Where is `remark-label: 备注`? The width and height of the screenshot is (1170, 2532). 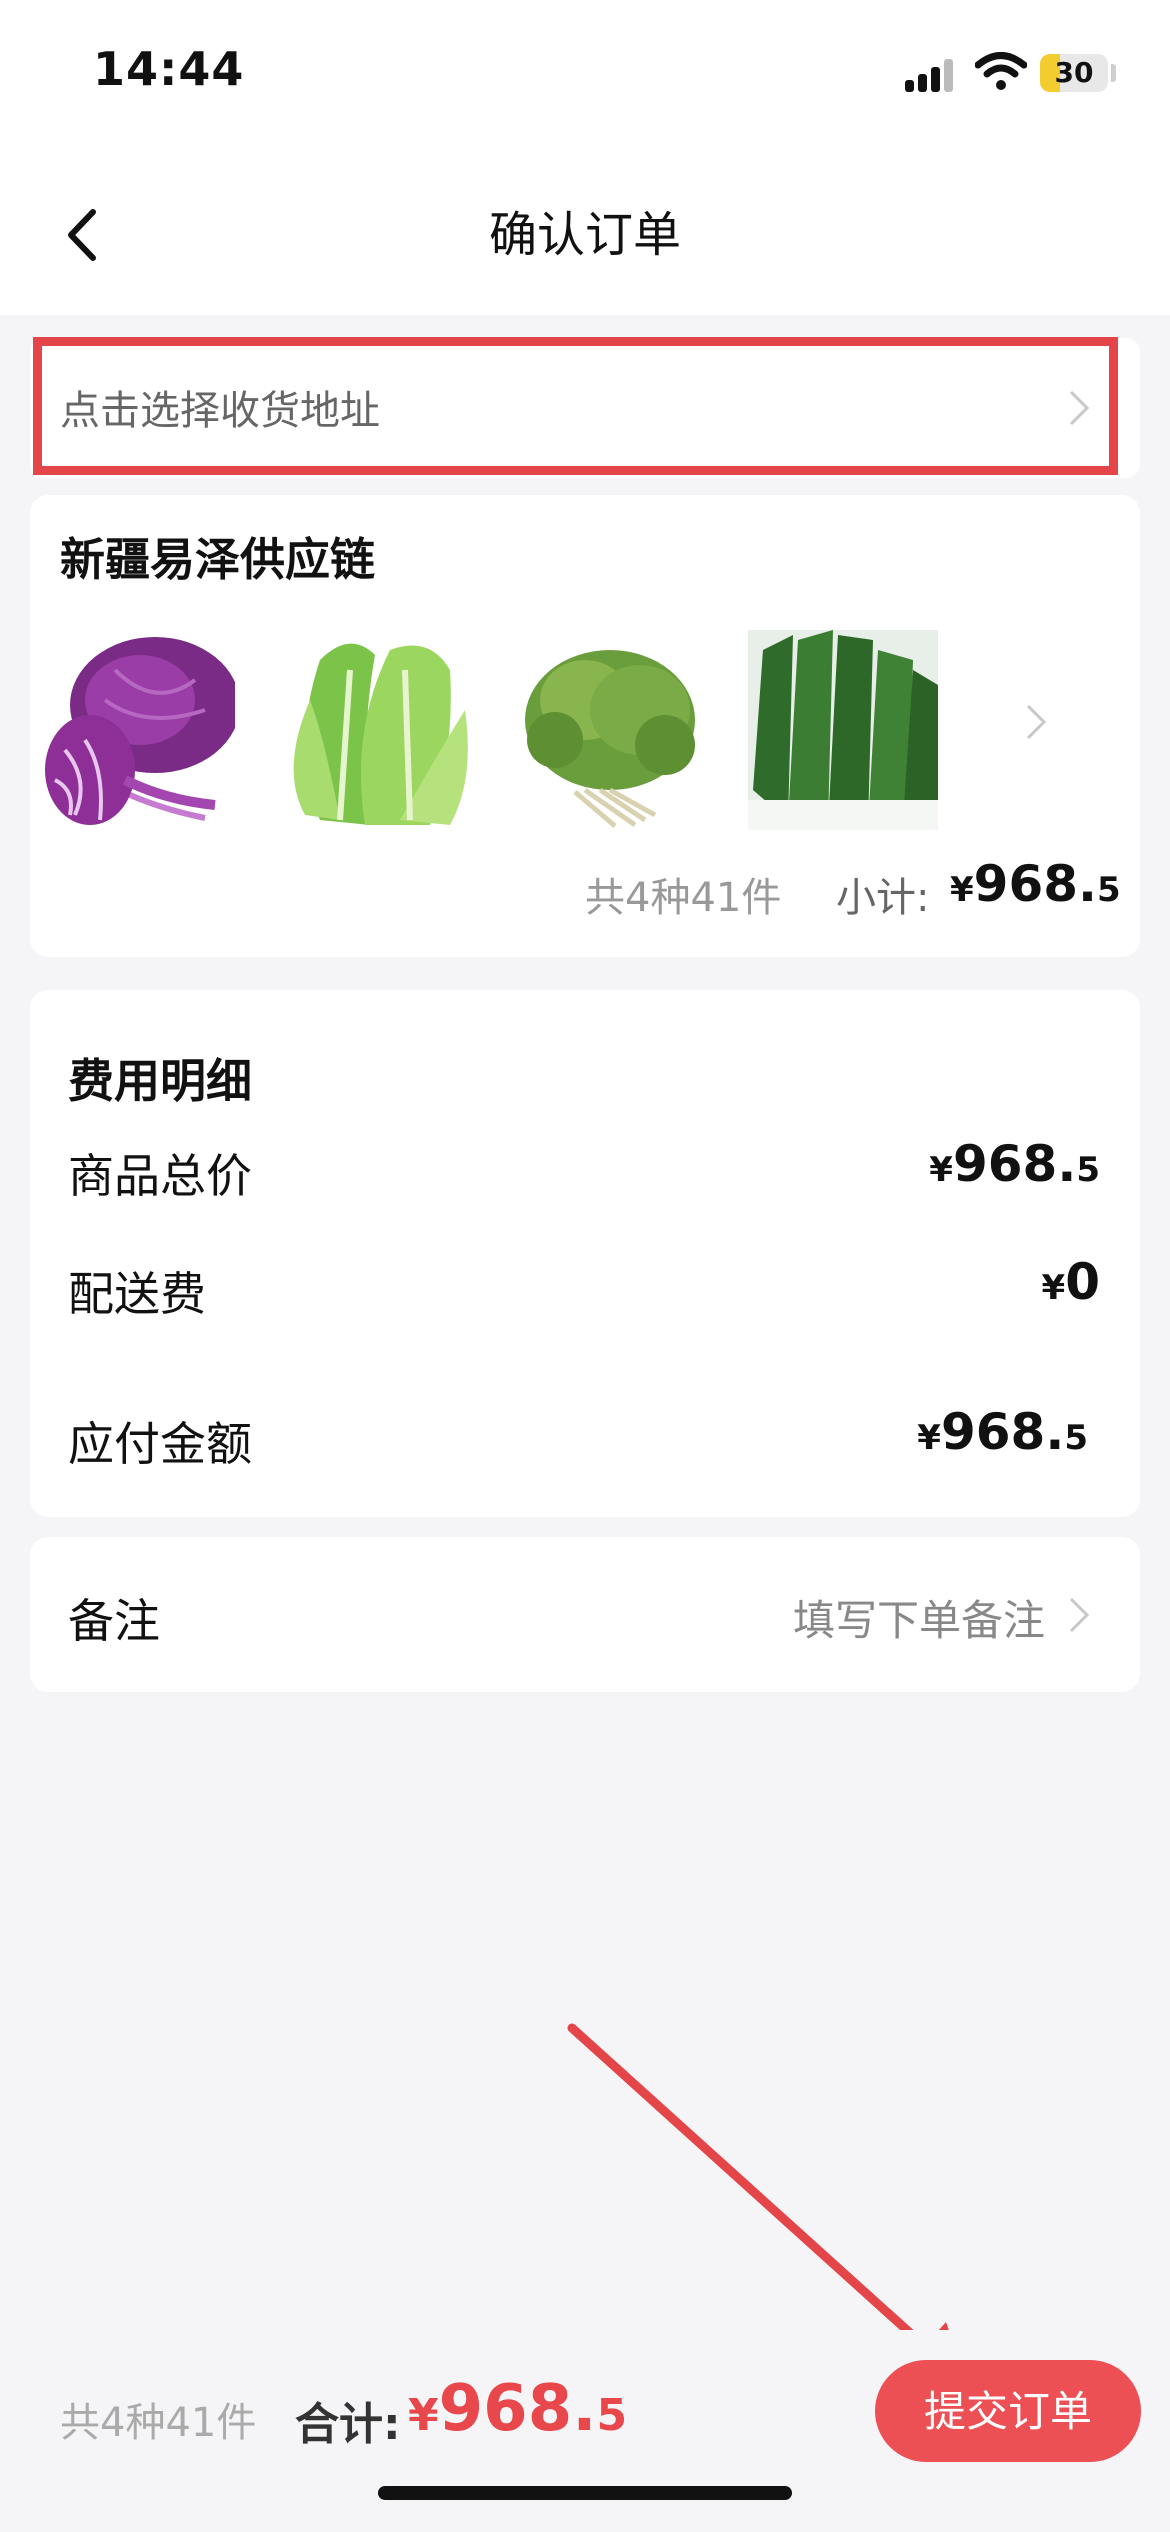
remark-label: 备注 is located at coordinates (114, 1621).